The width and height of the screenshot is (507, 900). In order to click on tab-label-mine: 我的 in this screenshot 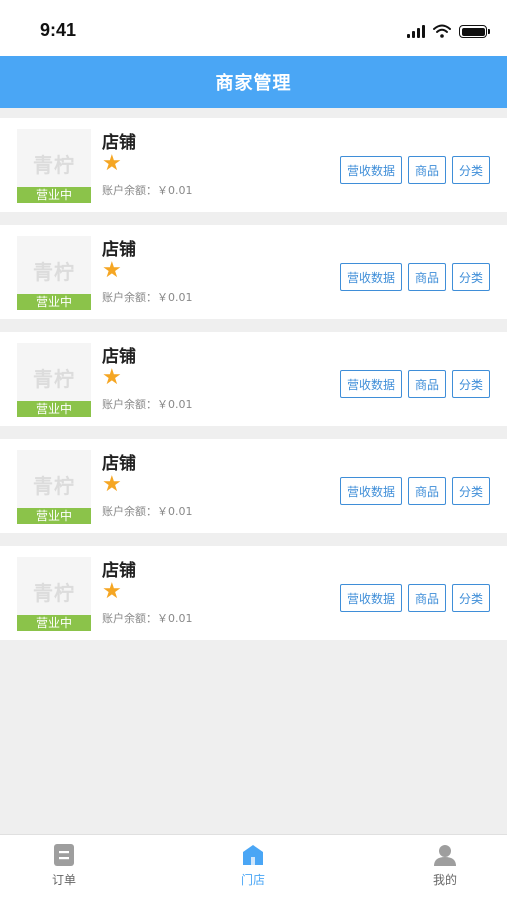, I will do `click(444, 880)`.